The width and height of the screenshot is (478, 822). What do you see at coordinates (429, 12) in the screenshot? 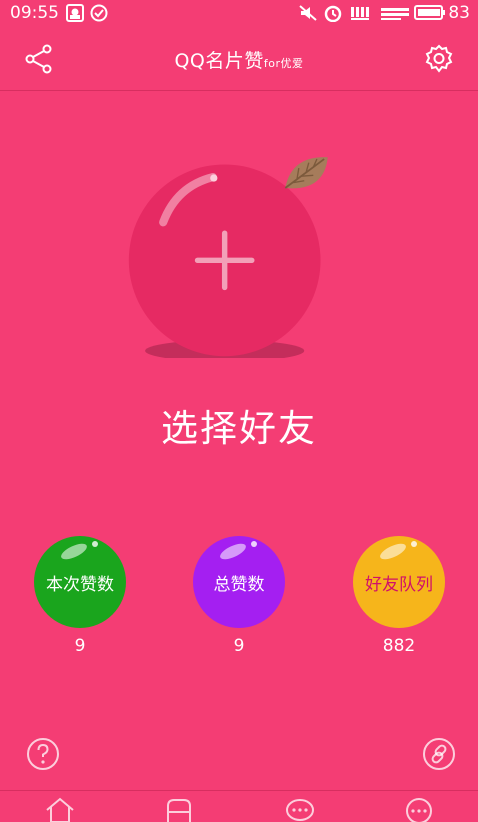
I see `battery-icon` at bounding box center [429, 12].